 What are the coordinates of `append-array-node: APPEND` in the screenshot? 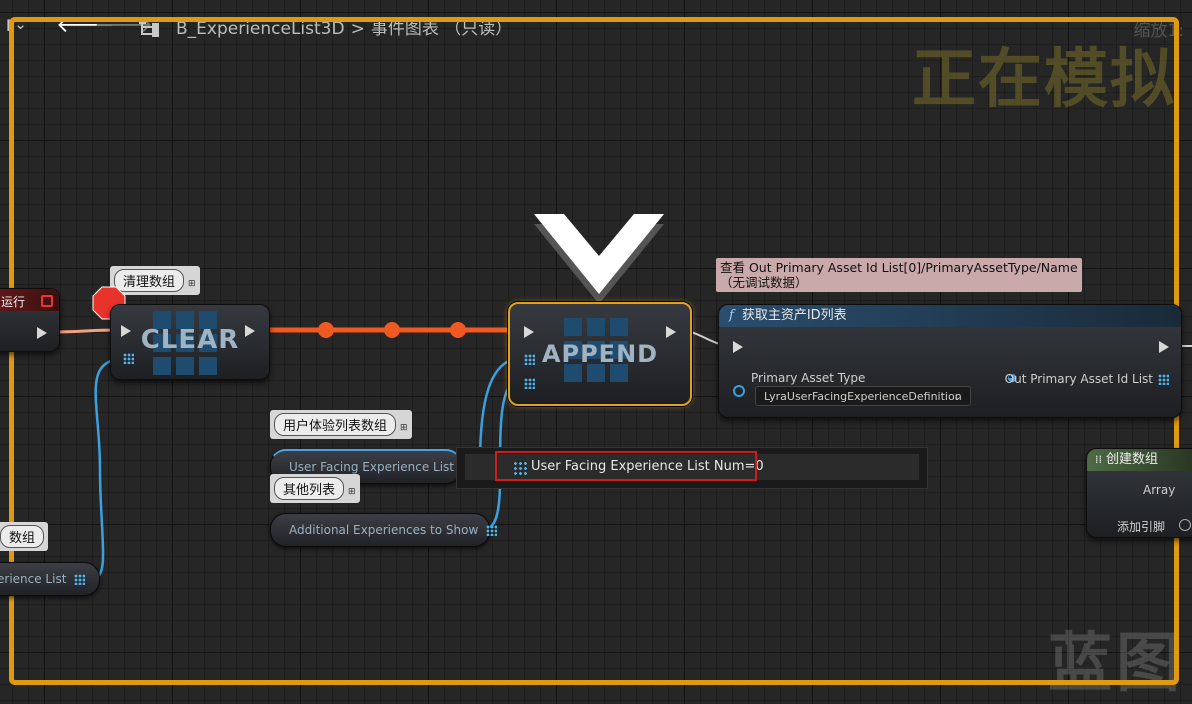 It's located at (600, 354).